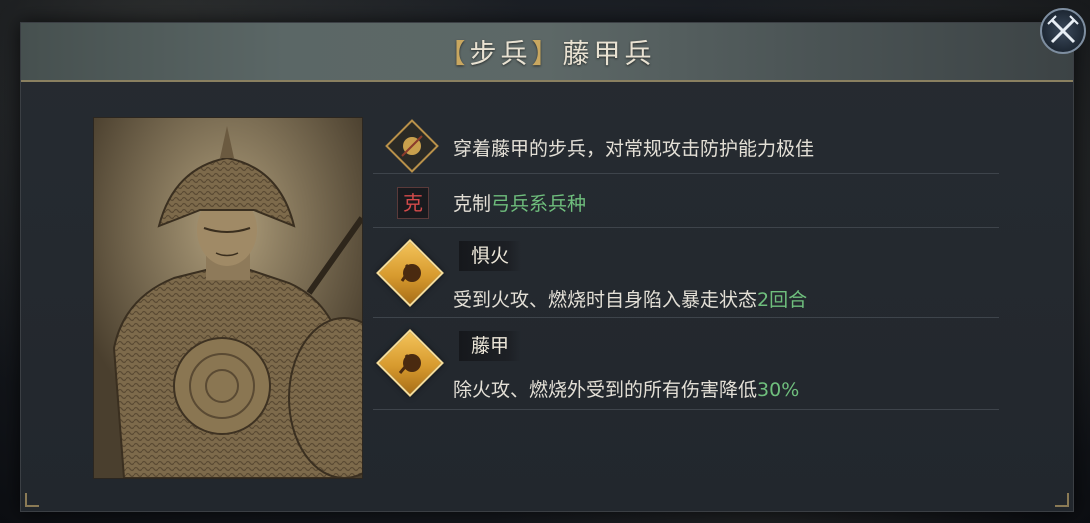 The width and height of the screenshot is (1090, 523). I want to click on title-unit-name: 藤甲兵, so click(609, 54).